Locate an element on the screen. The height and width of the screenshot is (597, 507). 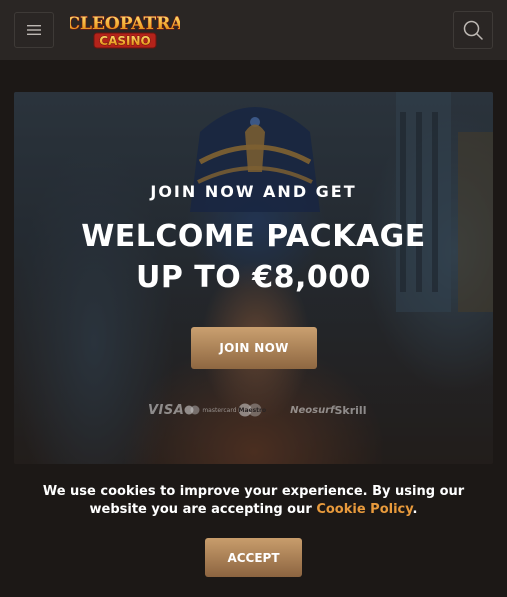
mastercard-icon is located at coordinates (192, 410).